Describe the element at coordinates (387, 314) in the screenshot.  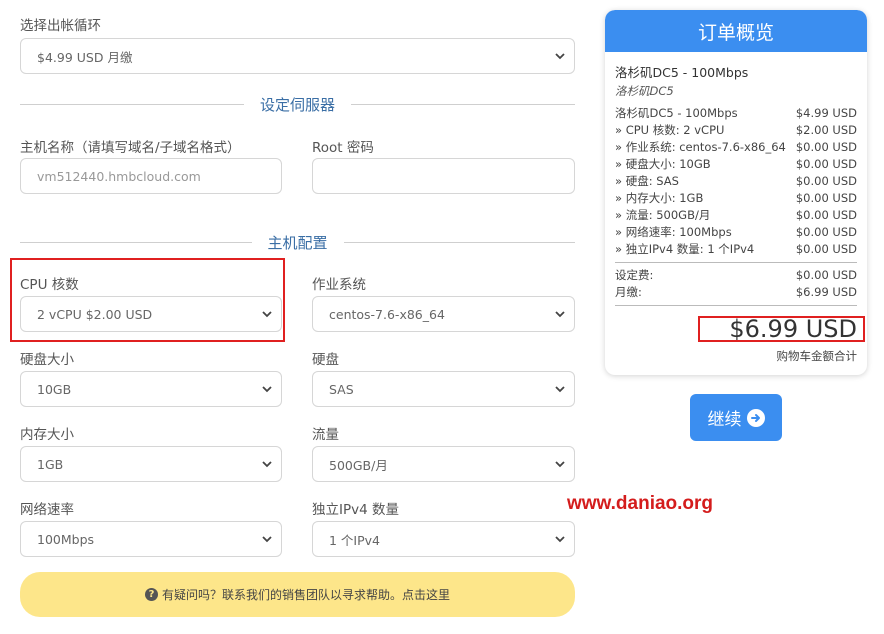
I see `os-value: centos-7.6-x86_64` at that location.